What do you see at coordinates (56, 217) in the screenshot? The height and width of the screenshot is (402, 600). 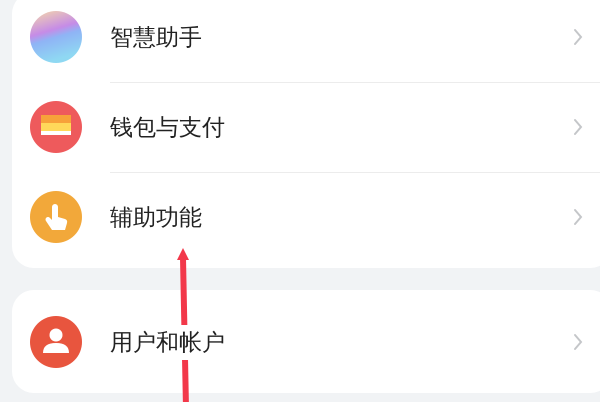 I see `hand-tap-icon` at bounding box center [56, 217].